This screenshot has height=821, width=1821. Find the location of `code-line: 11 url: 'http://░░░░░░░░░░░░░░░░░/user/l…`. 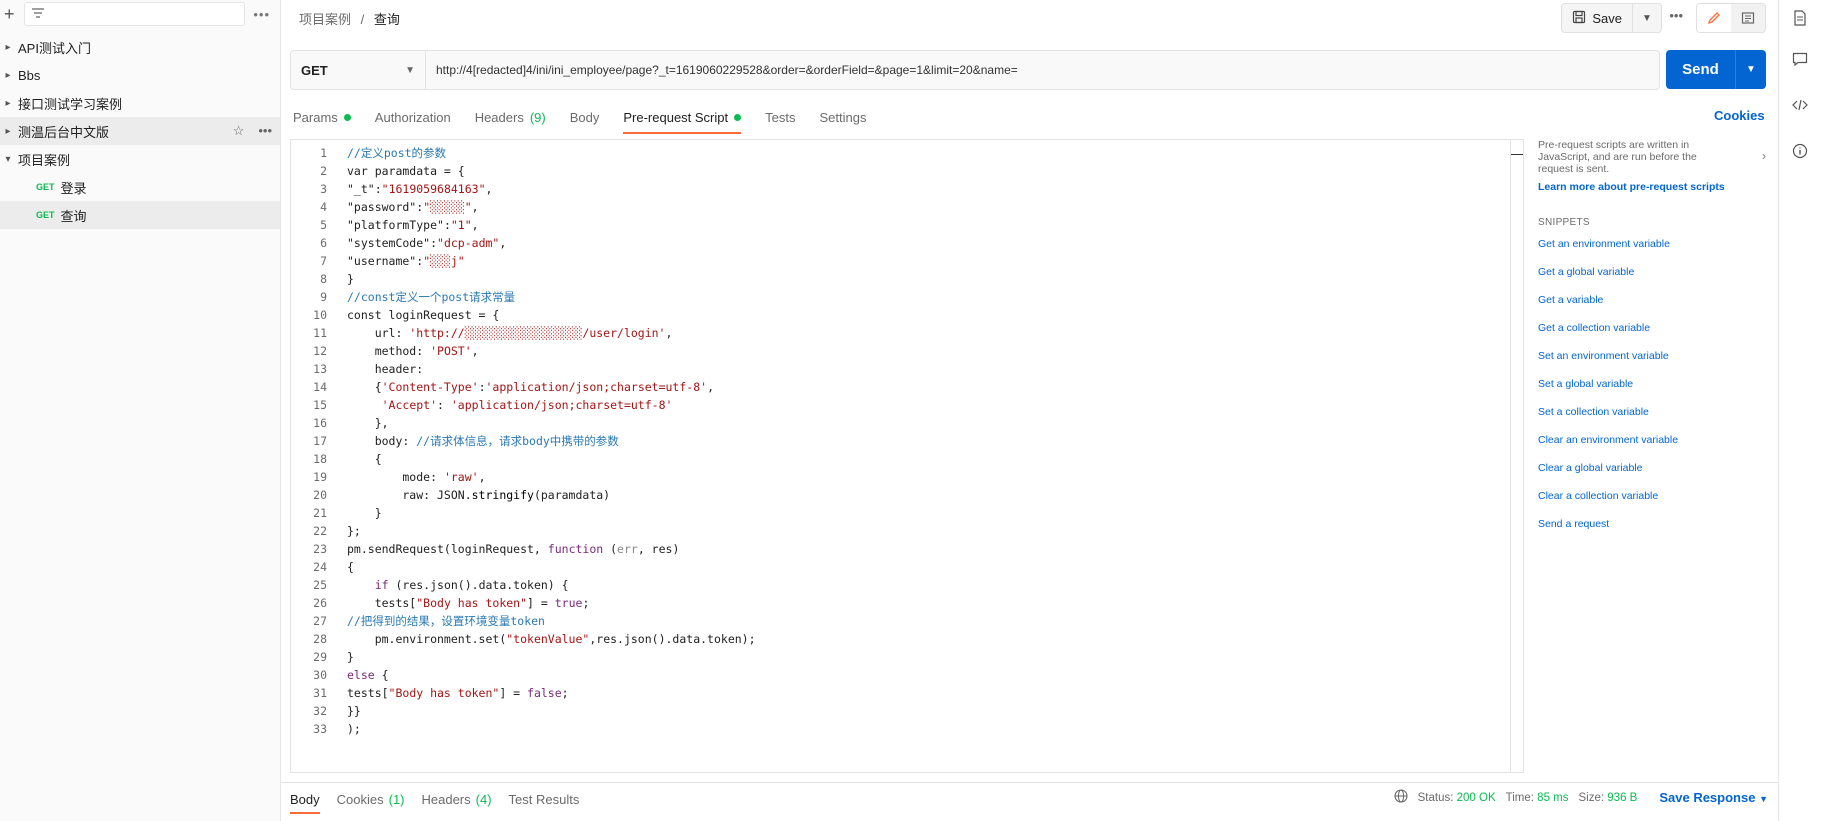

code-line: 11 url: 'http://░░░░░░░░░░░░░░░░░/user/l… is located at coordinates (907, 333).